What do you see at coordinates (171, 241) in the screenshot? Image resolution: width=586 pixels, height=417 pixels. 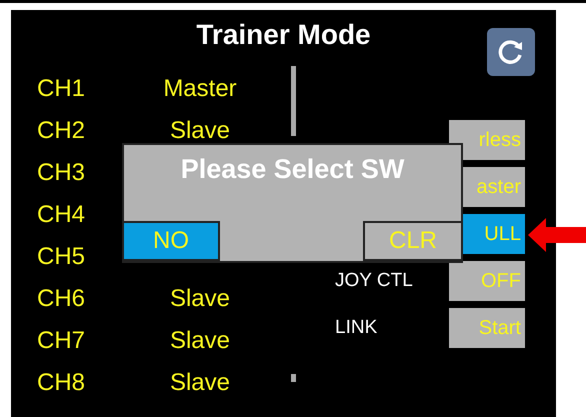 I see `dialog-button: NO` at bounding box center [171, 241].